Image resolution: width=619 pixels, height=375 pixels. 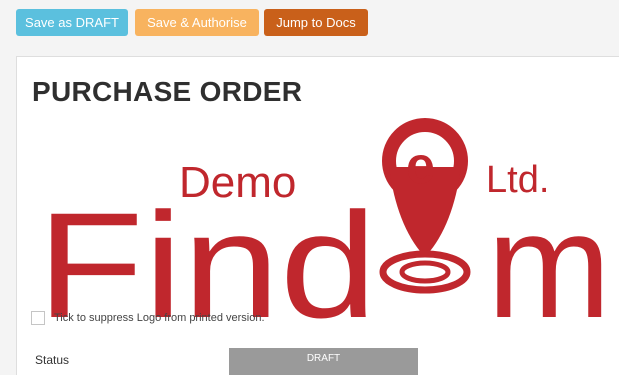 I want to click on logo-pin-letter: e, so click(x=420, y=166).